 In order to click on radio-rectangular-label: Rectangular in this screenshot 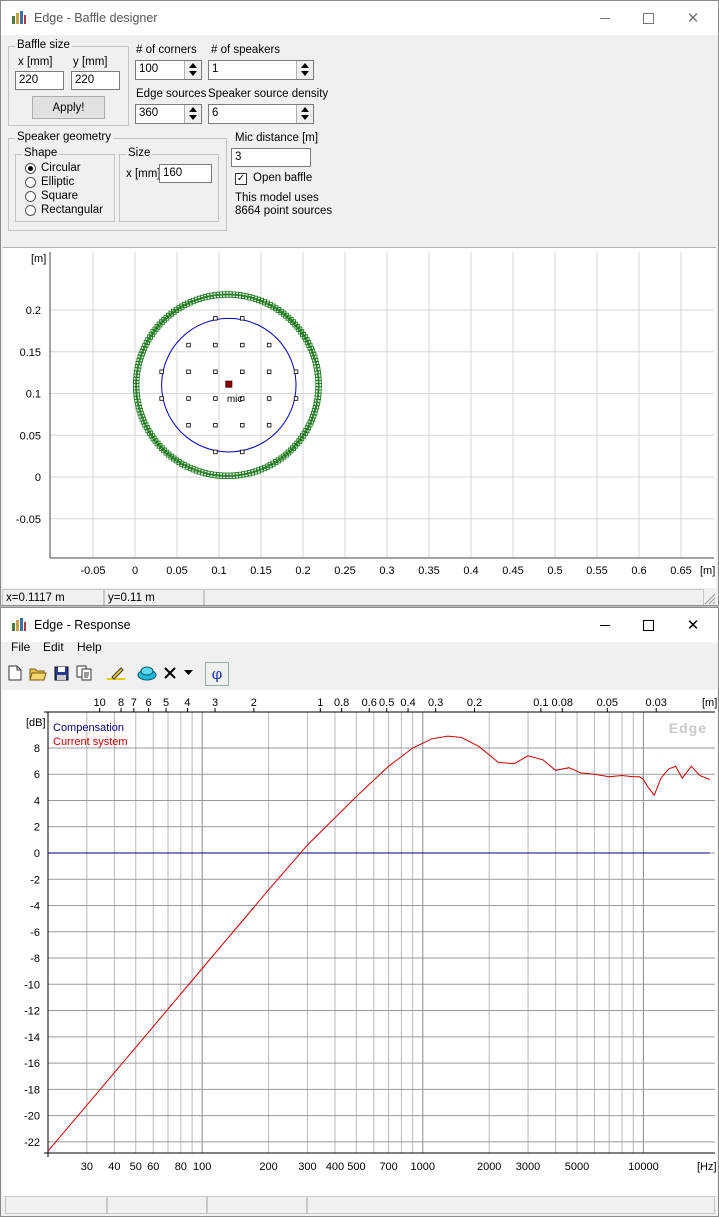, I will do `click(72, 210)`.